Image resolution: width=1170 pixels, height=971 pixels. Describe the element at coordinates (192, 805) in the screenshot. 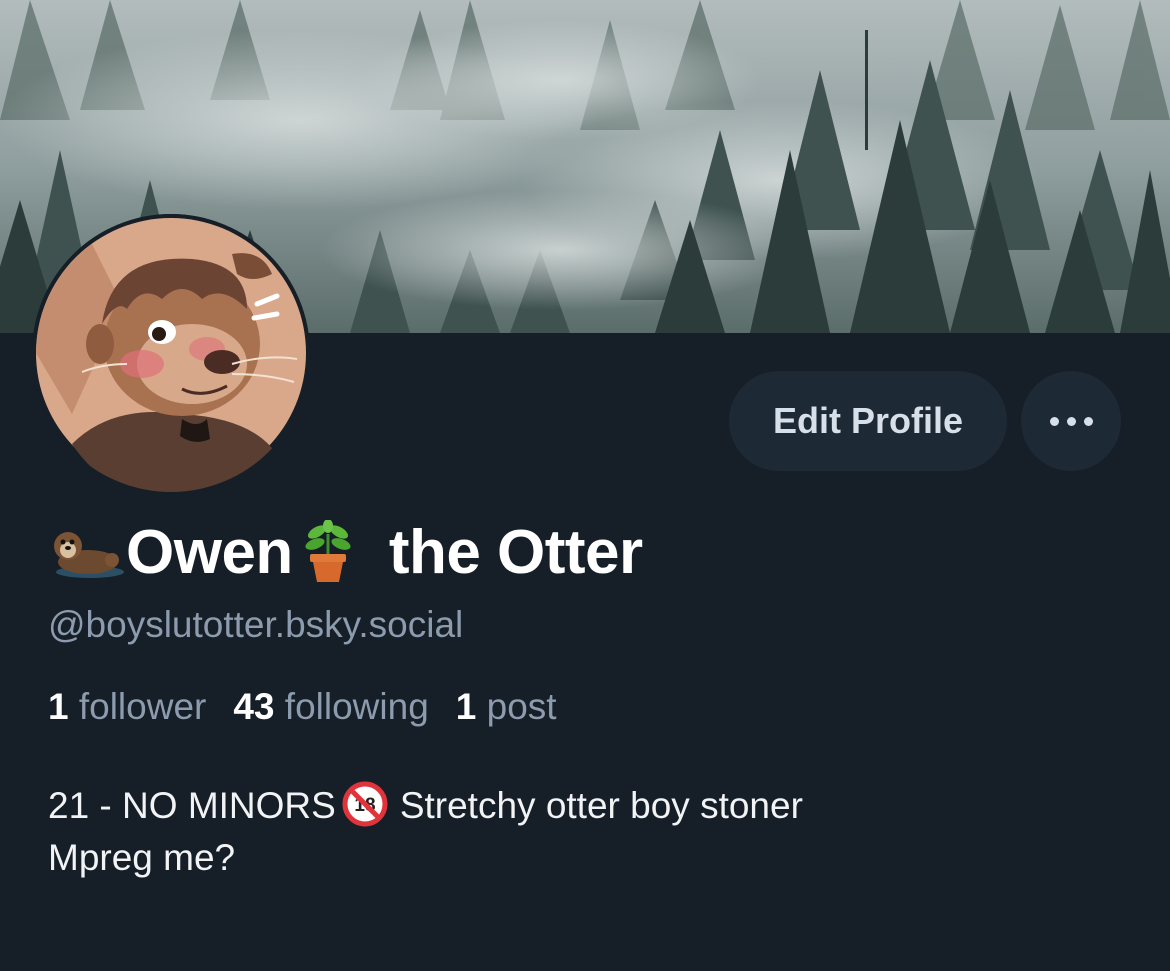

I see `bio-text-1: 21 - NO MINORS` at that location.